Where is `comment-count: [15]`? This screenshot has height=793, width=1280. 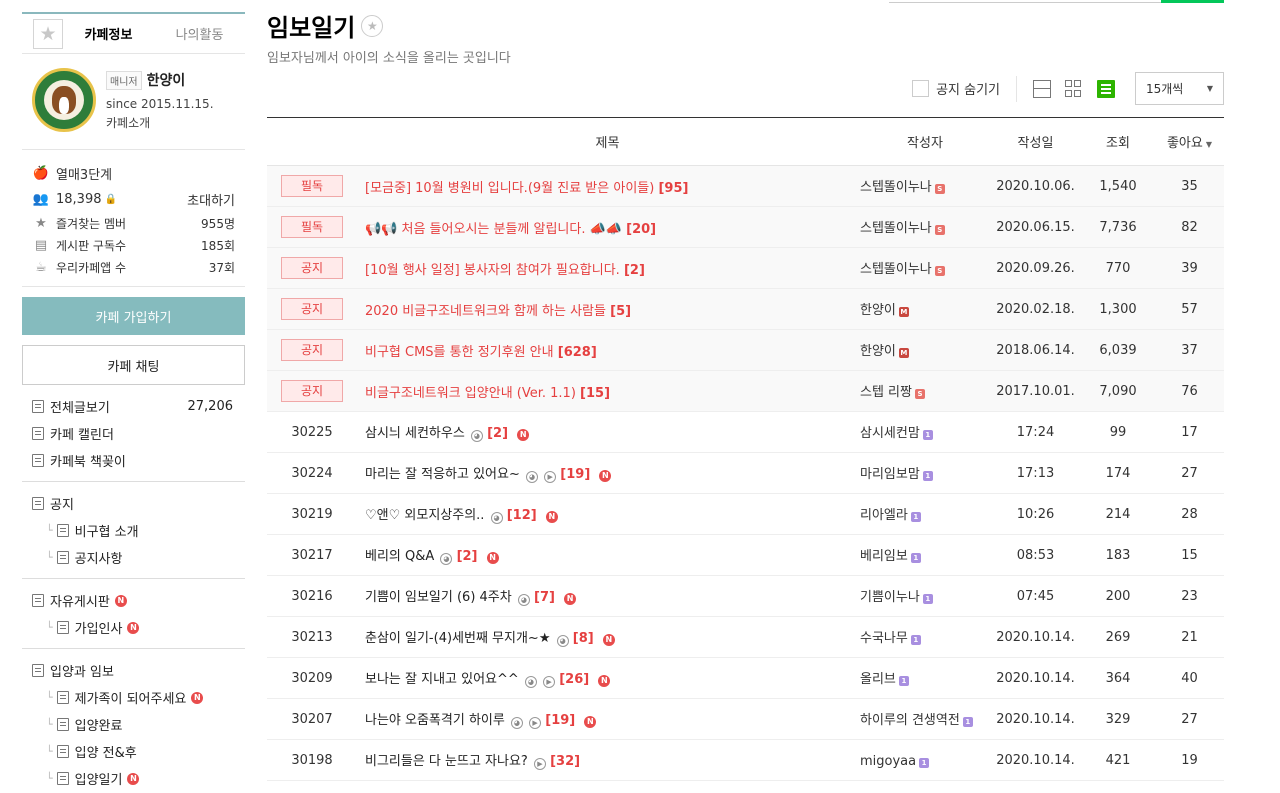 comment-count: [15] is located at coordinates (595, 393).